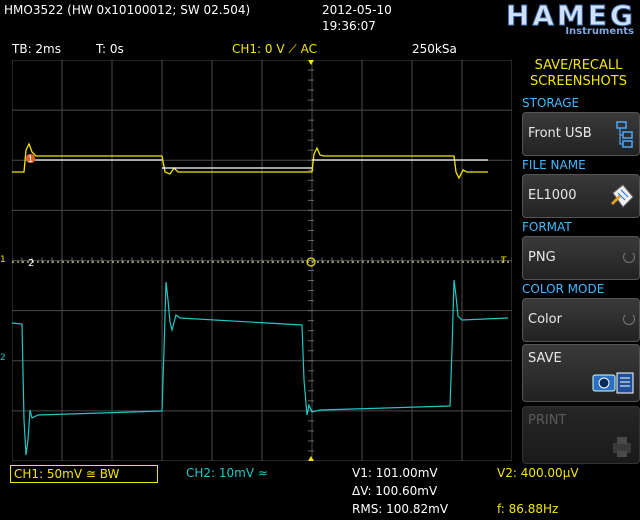  What do you see at coordinates (395, 473) in the screenshot?
I see `cursor-v1-readout: V1: 101.00mV` at bounding box center [395, 473].